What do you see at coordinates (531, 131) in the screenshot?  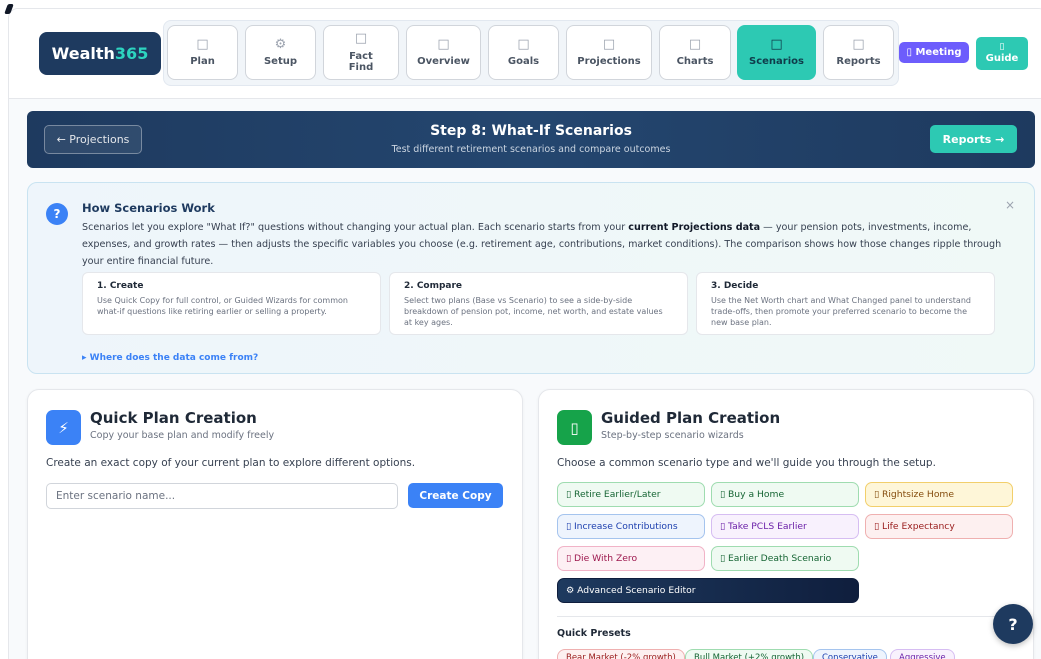 I see `page-title: Step 8: What-If Scenarios` at bounding box center [531, 131].